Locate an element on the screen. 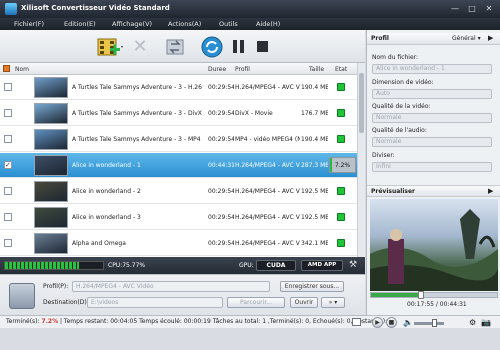 The height and width of the screenshot is (350, 500). profile-panel-title: Profil is located at coordinates (380, 38).